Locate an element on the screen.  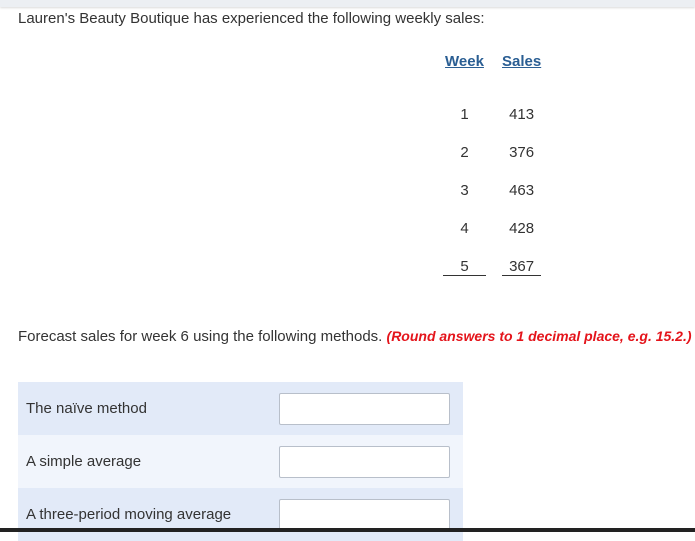
sales-cell: 413 is located at coordinates (522, 114).